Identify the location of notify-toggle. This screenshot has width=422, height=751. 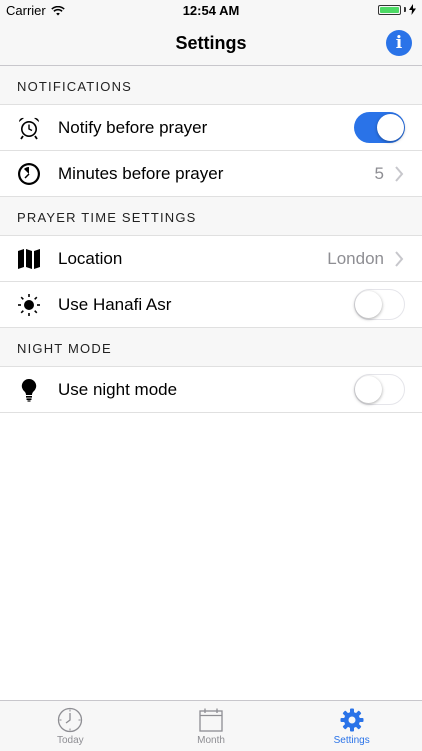
(379, 127).